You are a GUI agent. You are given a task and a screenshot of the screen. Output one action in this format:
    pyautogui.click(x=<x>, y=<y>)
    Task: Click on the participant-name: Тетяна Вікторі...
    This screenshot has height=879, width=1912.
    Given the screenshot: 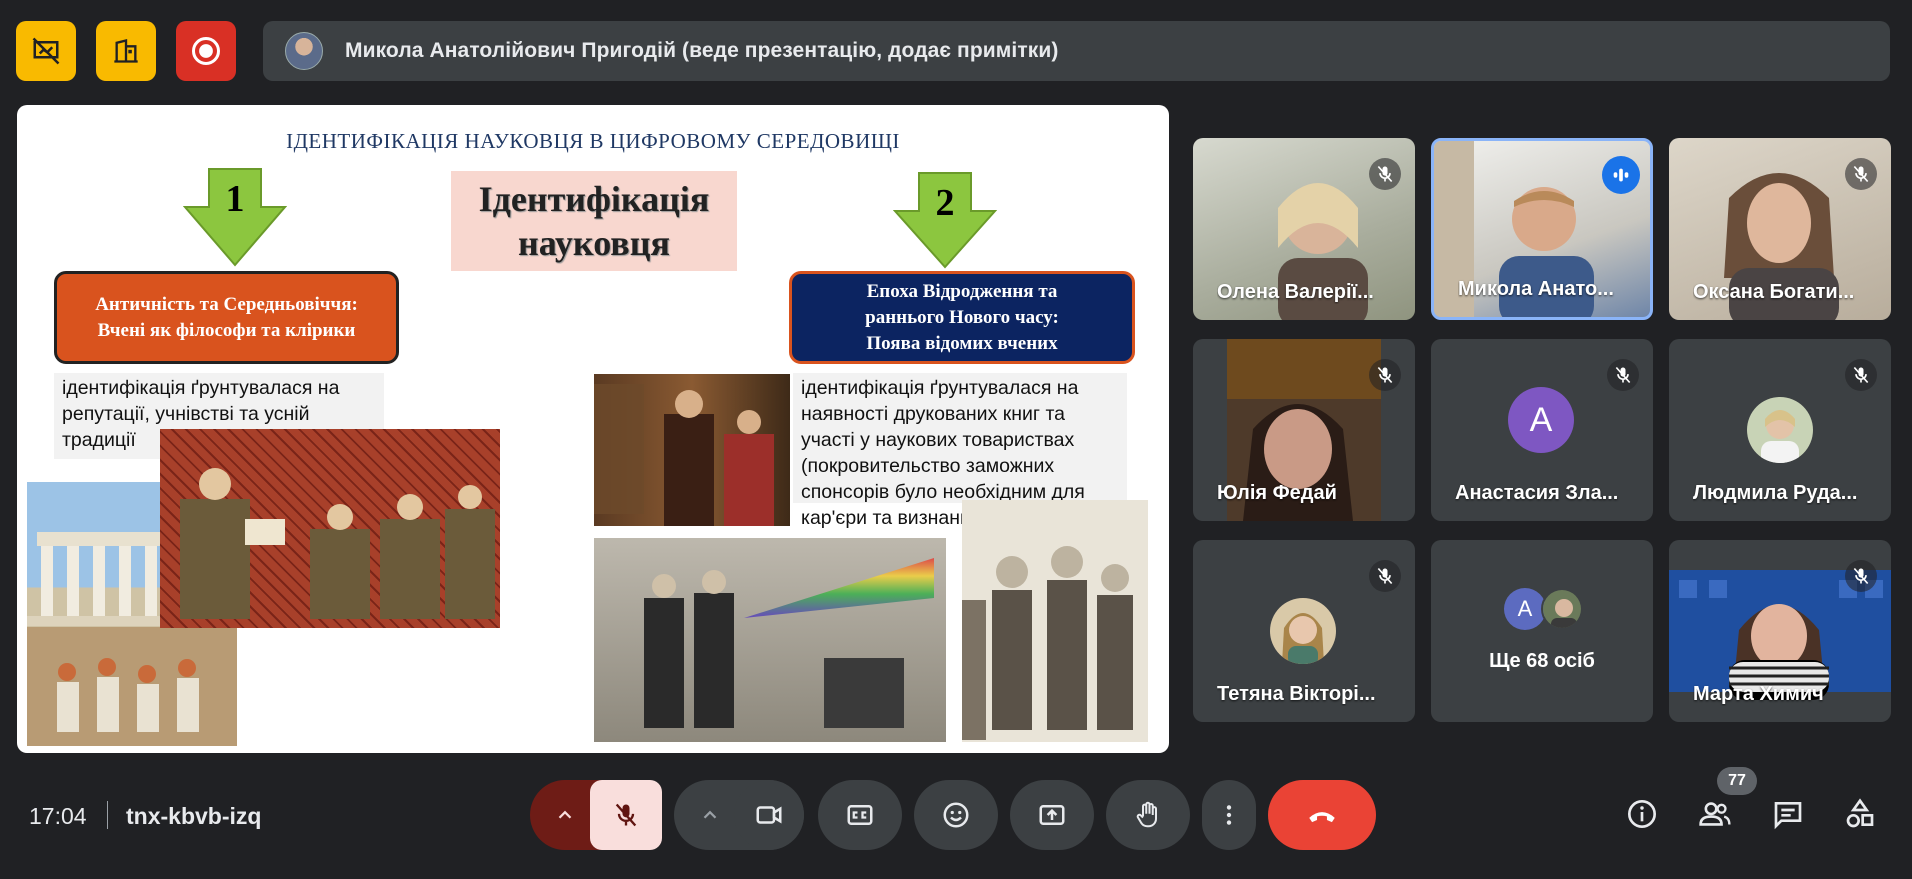 What is the action you would take?
    pyautogui.click(x=1296, y=694)
    